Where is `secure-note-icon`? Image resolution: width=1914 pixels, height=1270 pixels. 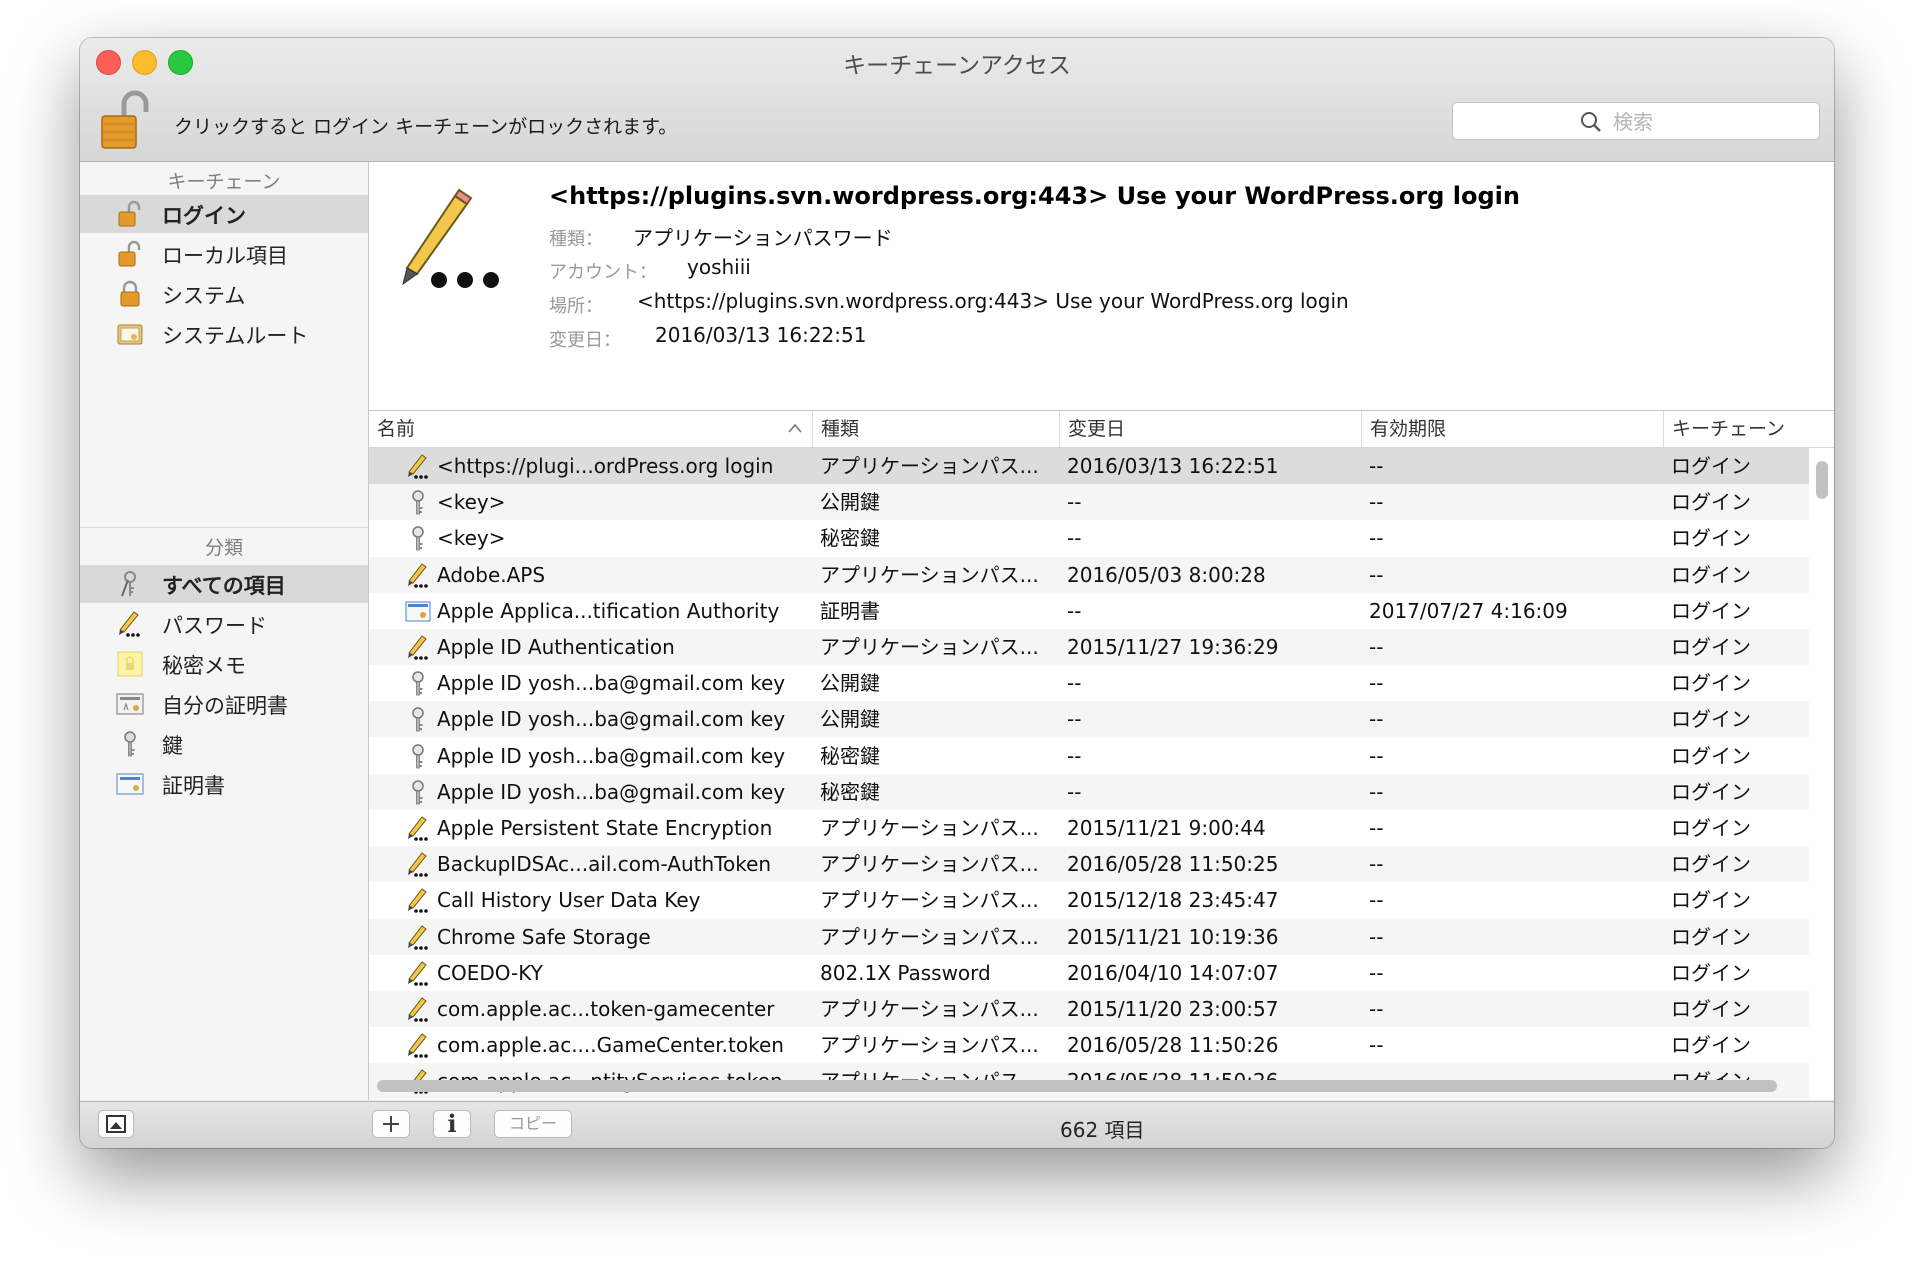 secure-note-icon is located at coordinates (130, 664).